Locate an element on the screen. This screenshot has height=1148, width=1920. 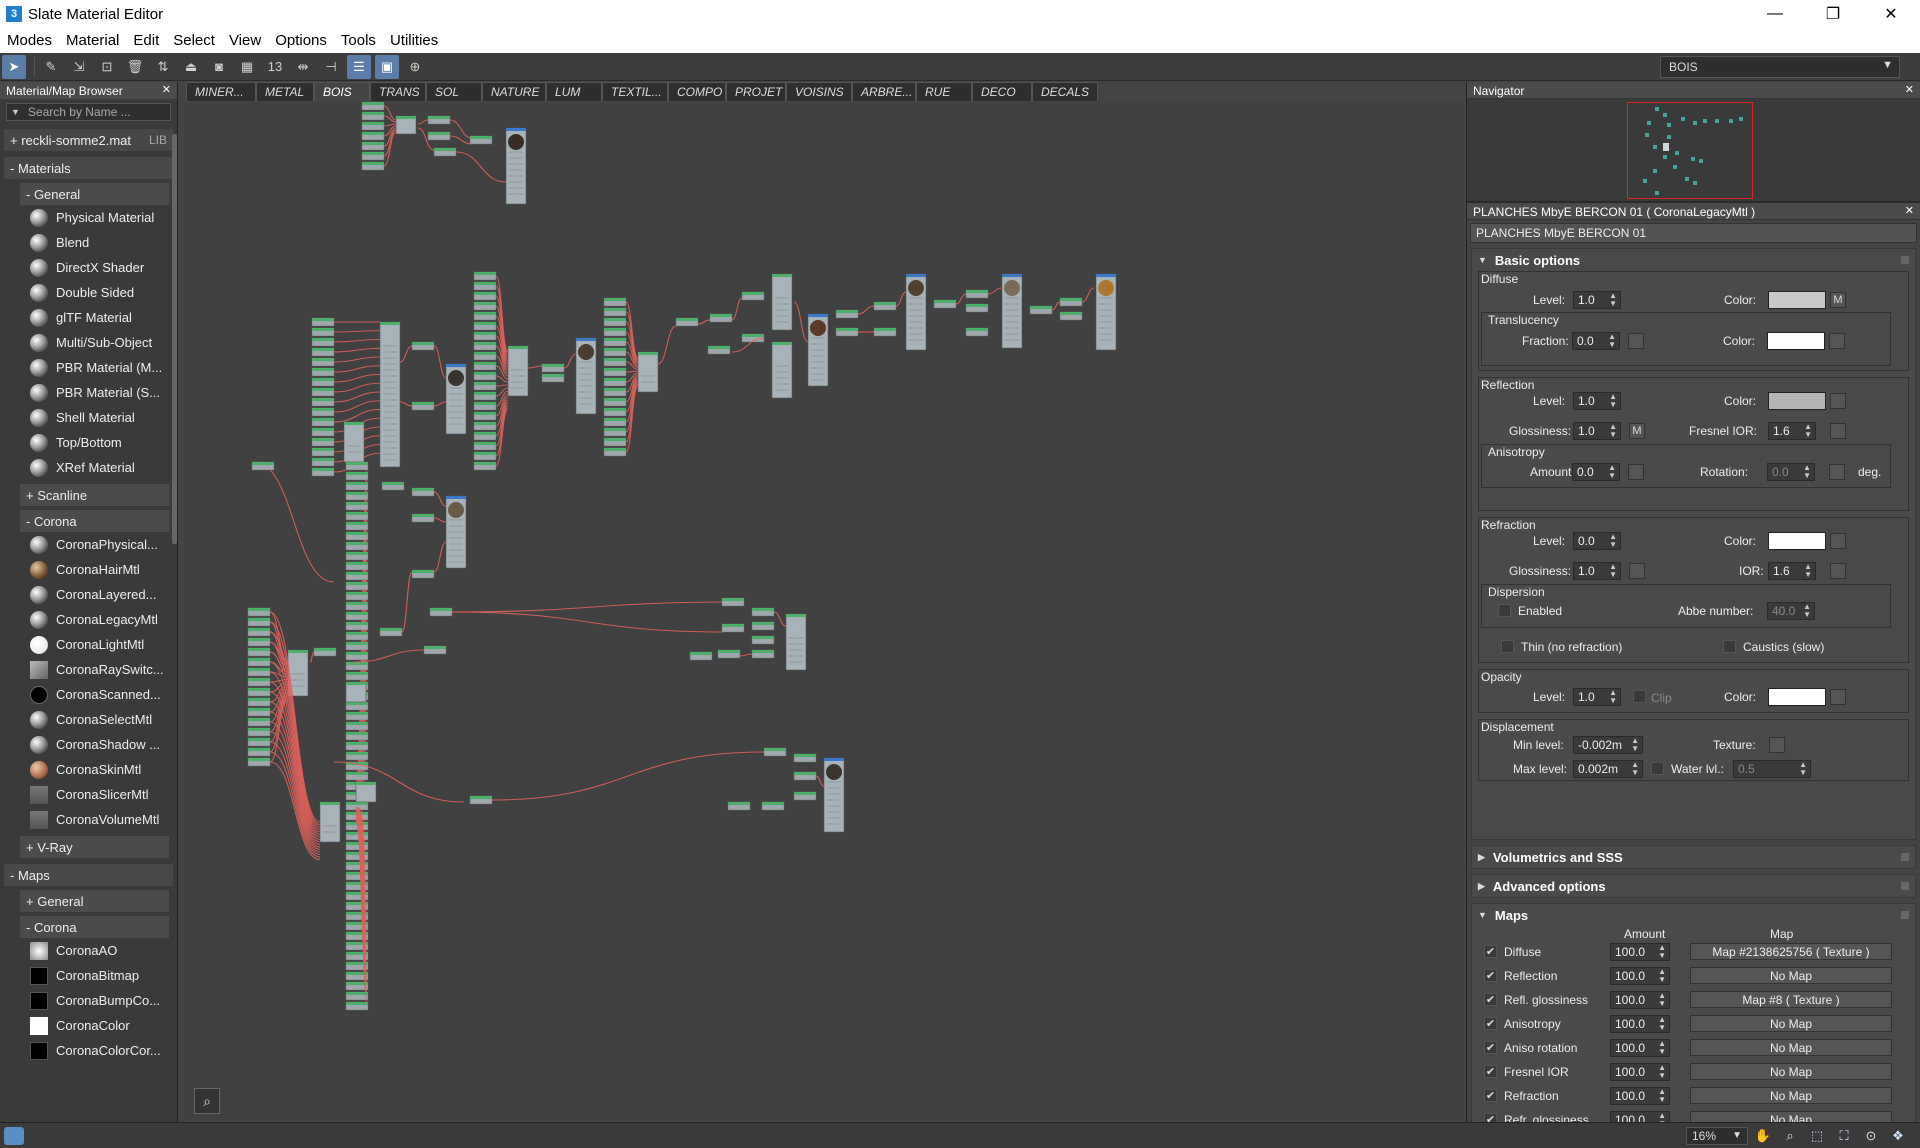
corona-material-item: CoronaVolumeMtl is located at coordinates (103, 819).